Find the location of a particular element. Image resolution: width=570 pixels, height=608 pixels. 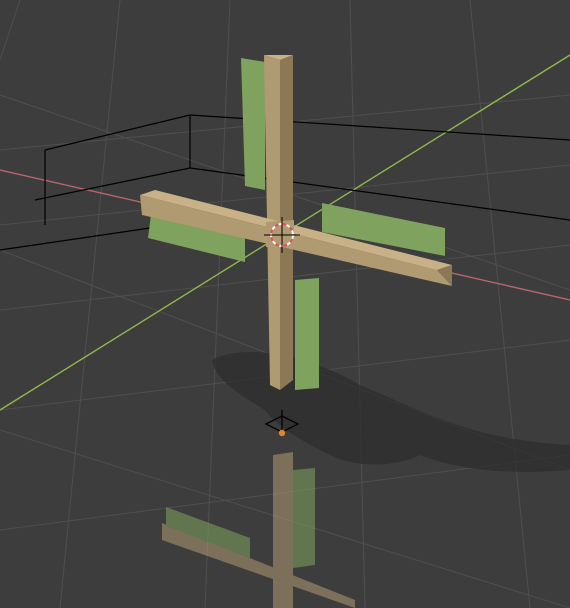

origin-dot is located at coordinates (282, 433).